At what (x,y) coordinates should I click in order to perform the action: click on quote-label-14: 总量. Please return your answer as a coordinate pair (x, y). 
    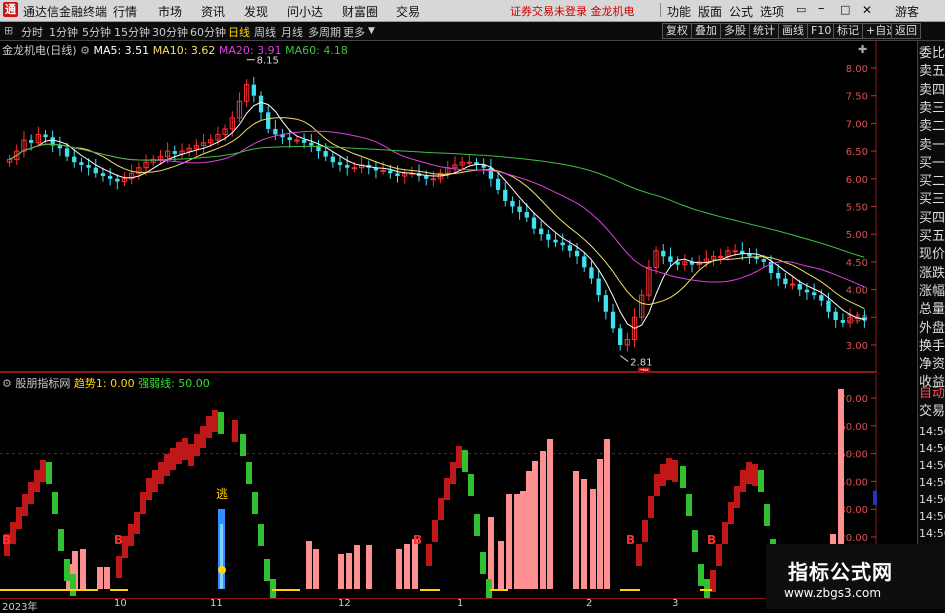
    Looking at the image, I should click on (932, 310).